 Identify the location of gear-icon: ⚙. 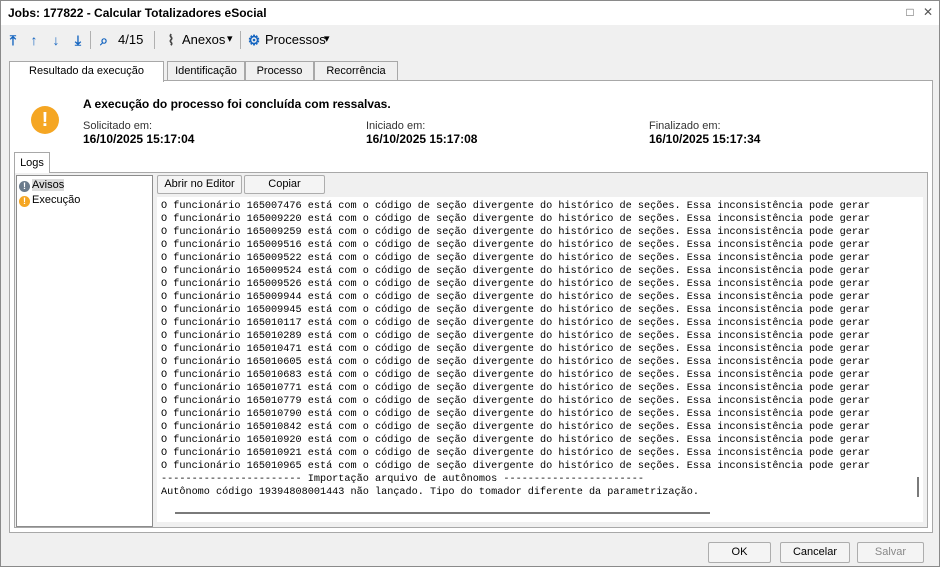
(254, 40).